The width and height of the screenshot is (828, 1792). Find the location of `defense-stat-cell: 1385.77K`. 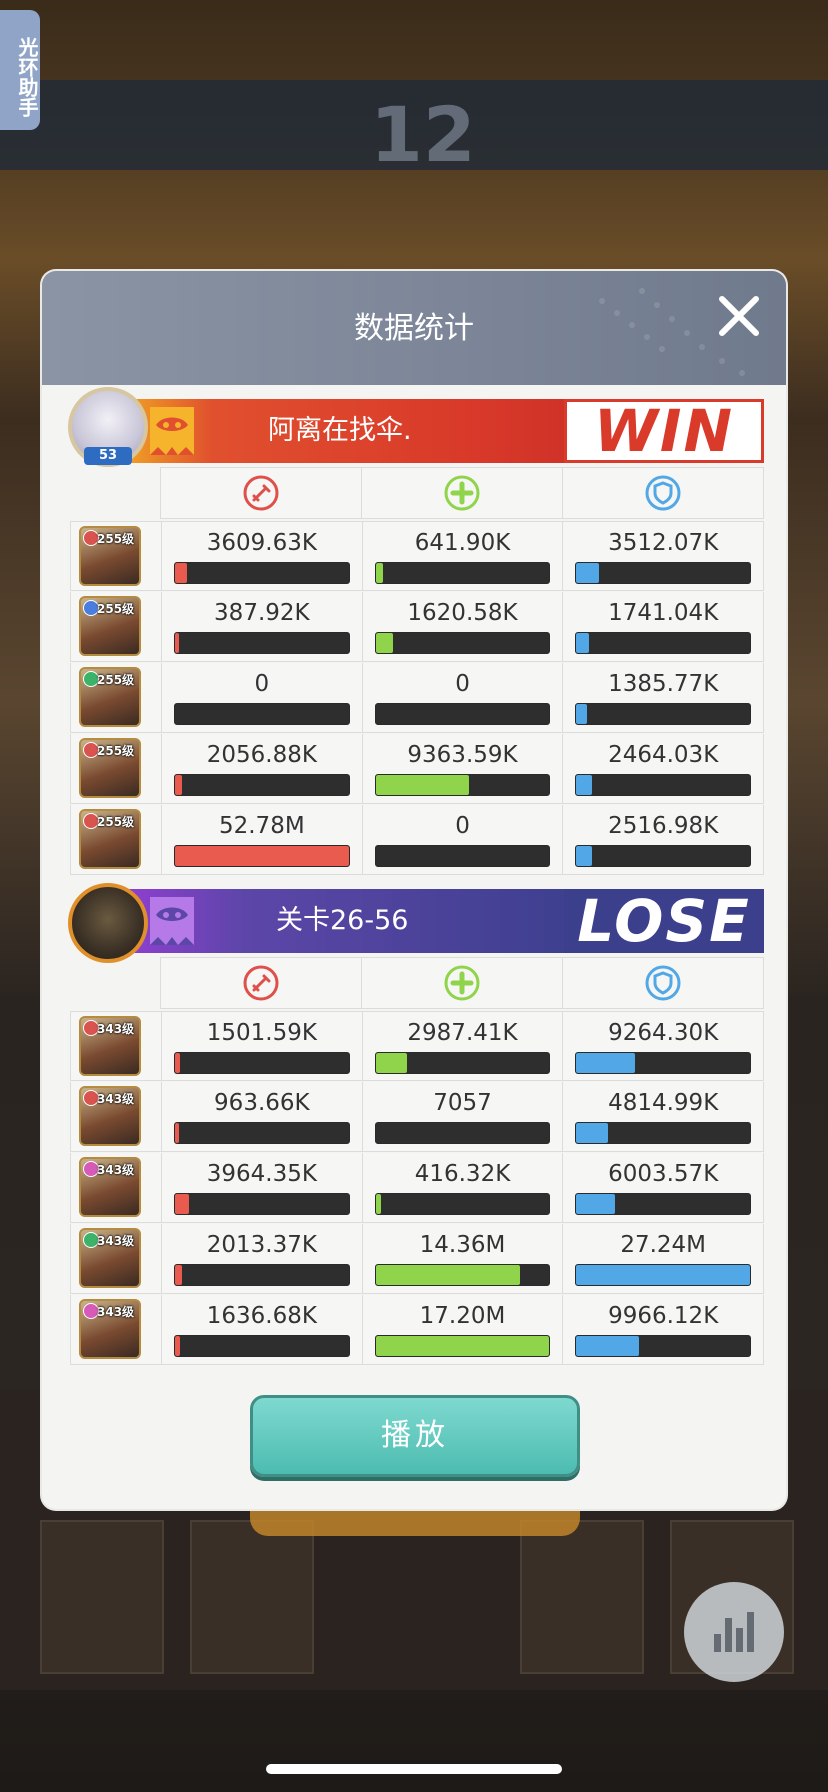

defense-stat-cell: 1385.77K is located at coordinates (663, 698).